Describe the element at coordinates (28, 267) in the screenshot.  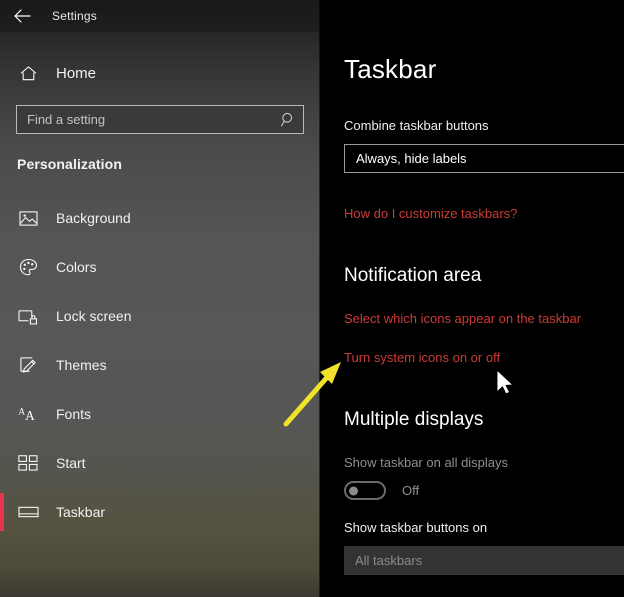
I see `palette-icon` at that location.